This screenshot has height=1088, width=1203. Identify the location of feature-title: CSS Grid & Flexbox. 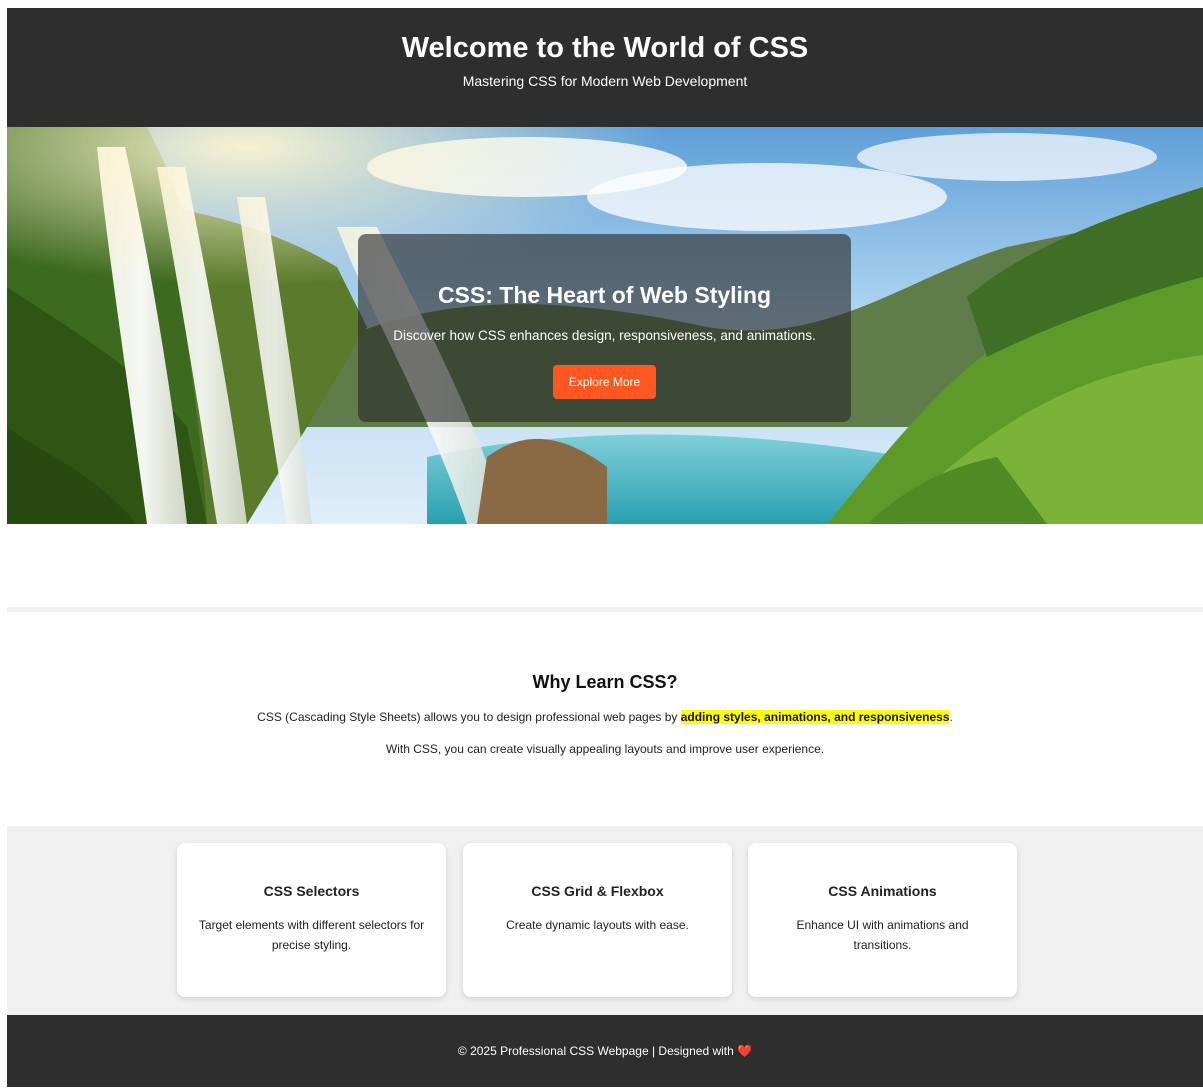
(597, 891).